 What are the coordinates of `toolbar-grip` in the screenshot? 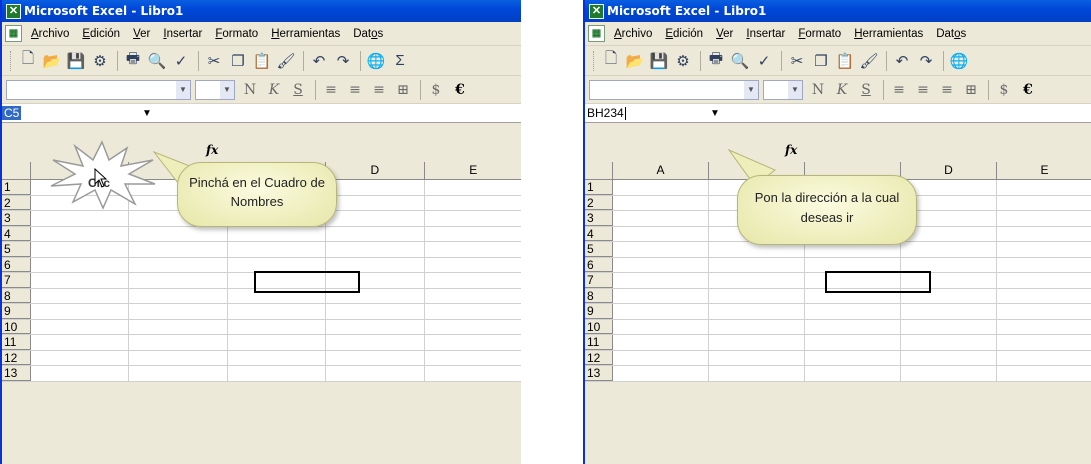 It's located at (594, 60).